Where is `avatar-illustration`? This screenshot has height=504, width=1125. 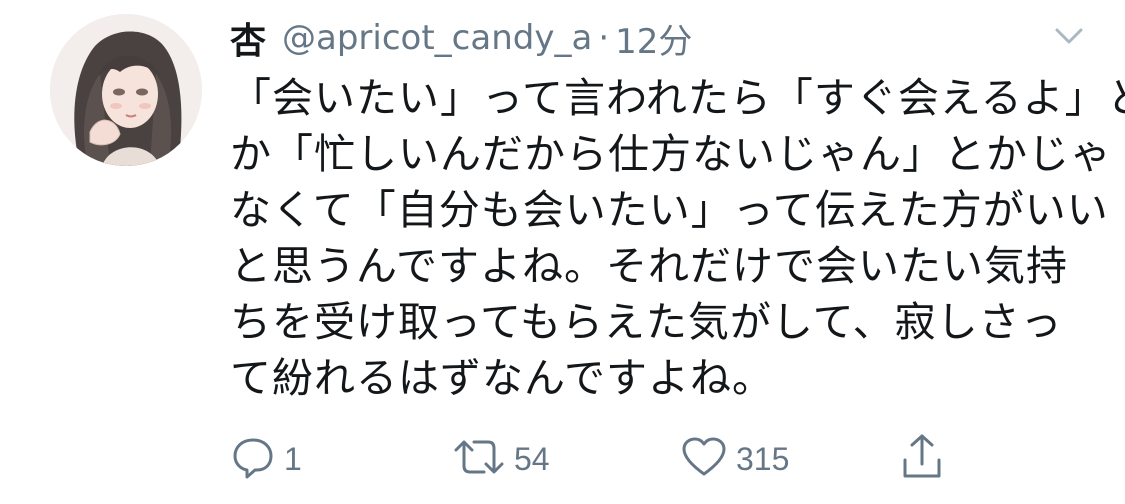 avatar-illustration is located at coordinates (126, 90).